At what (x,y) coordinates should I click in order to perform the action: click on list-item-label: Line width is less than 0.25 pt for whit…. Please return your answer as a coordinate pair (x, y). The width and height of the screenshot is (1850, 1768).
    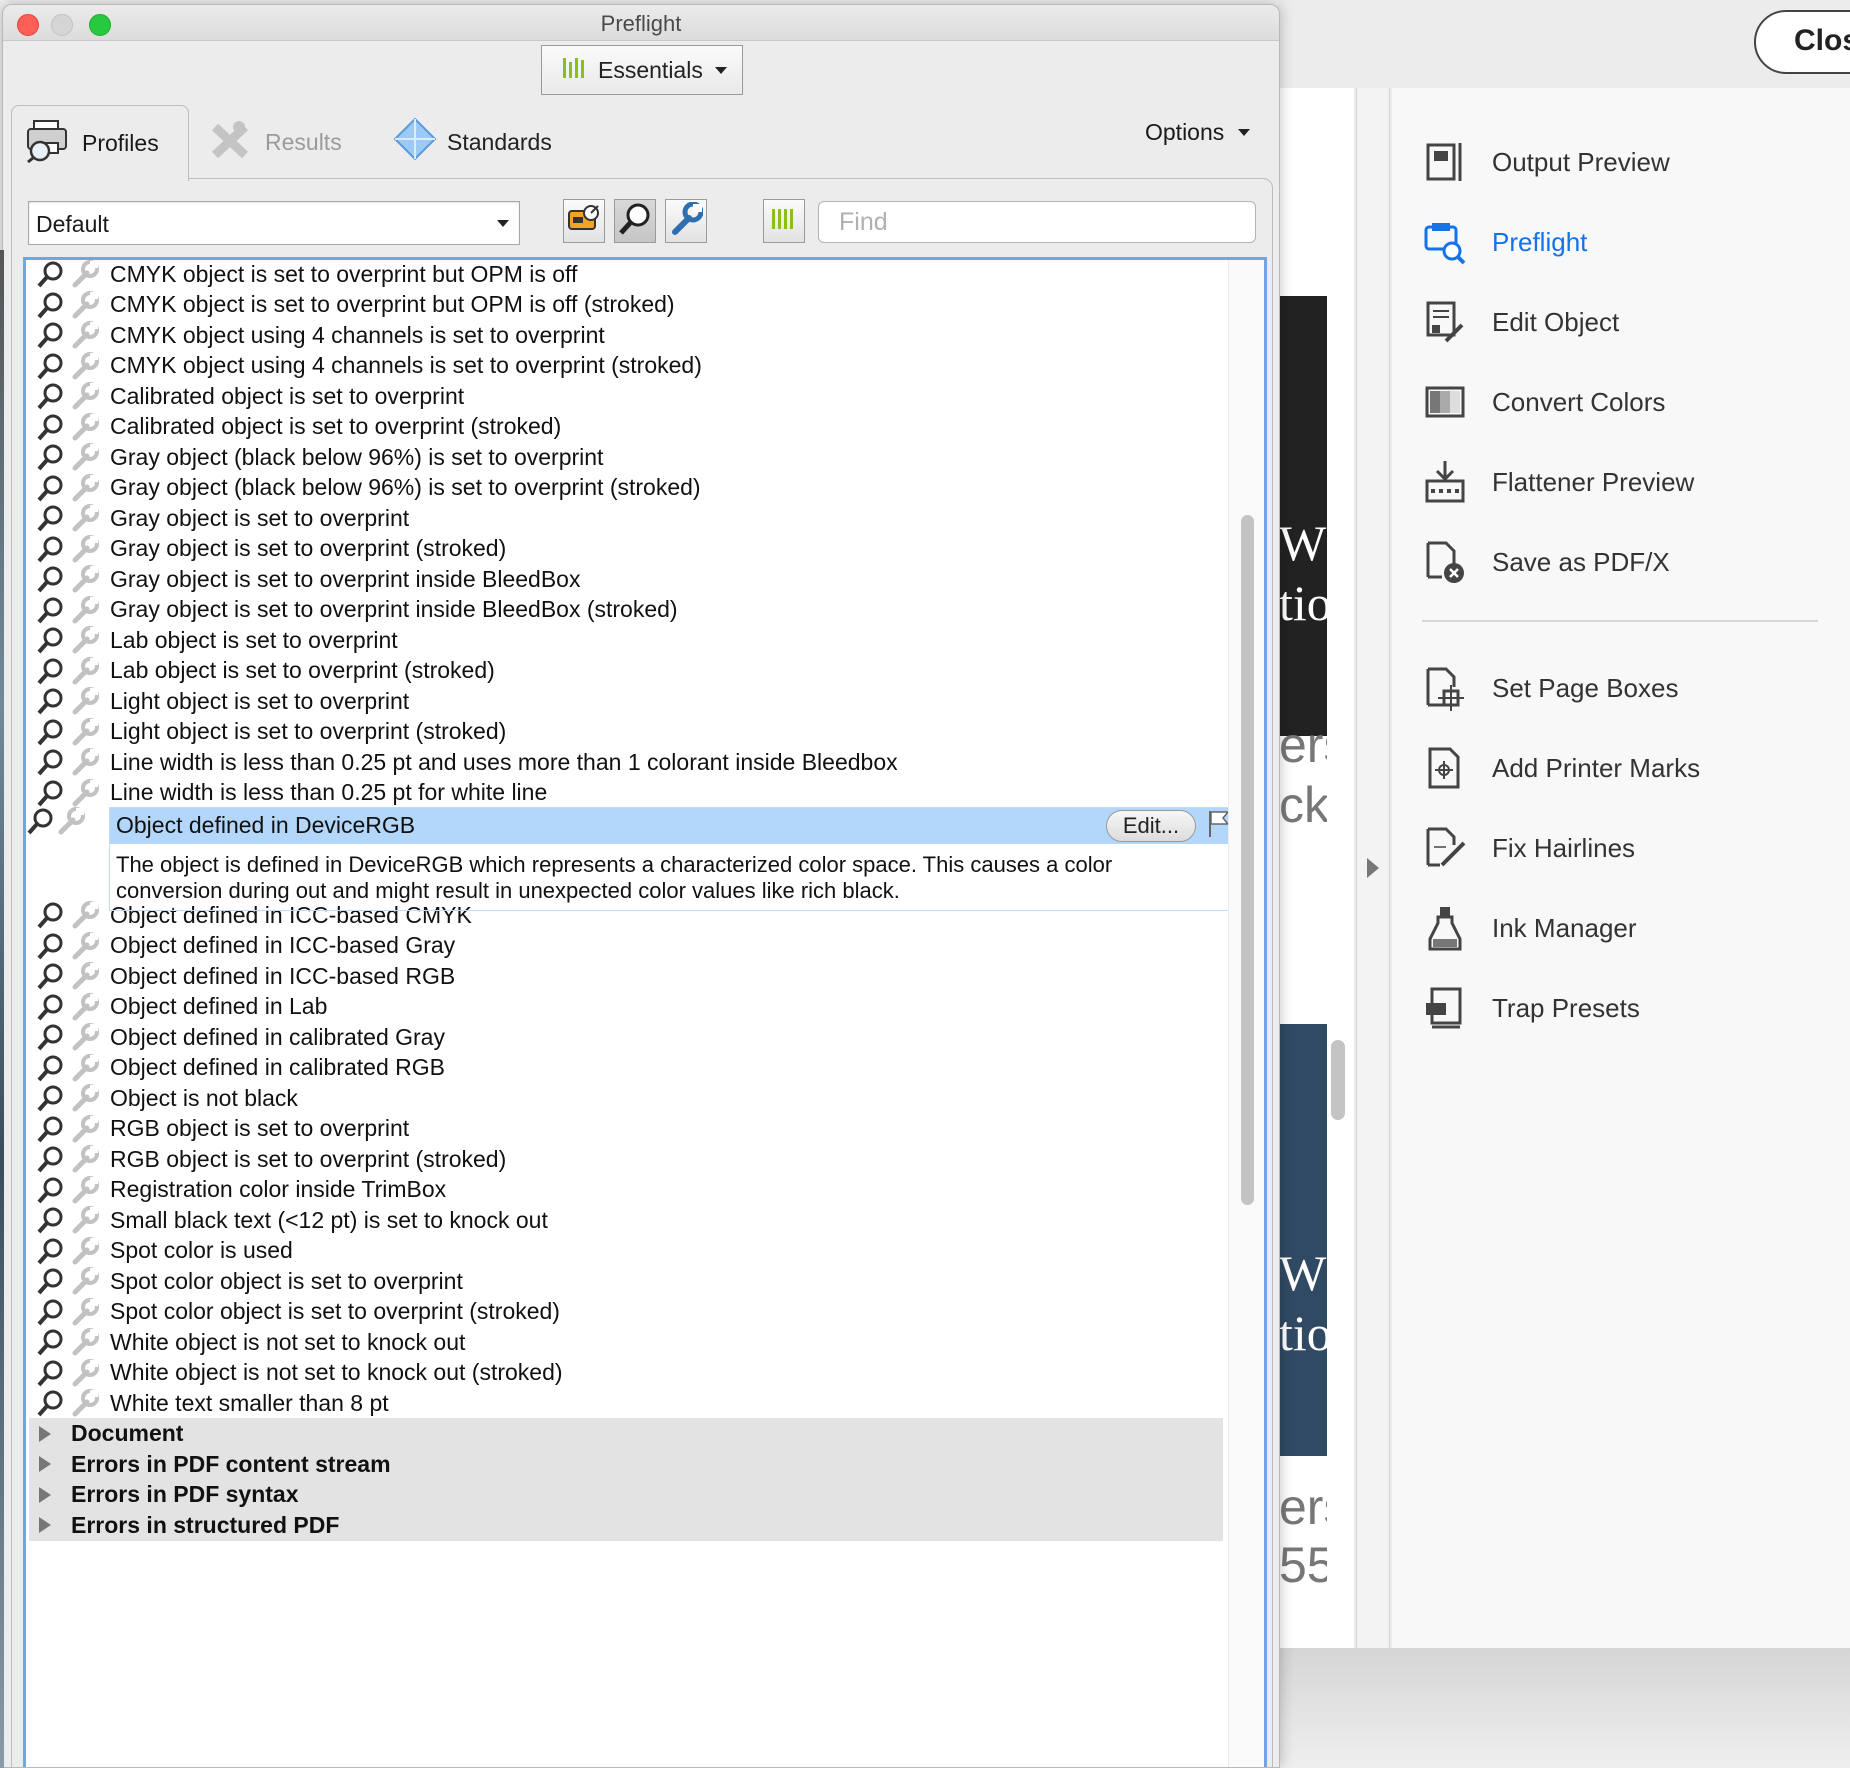
    Looking at the image, I should click on (329, 792).